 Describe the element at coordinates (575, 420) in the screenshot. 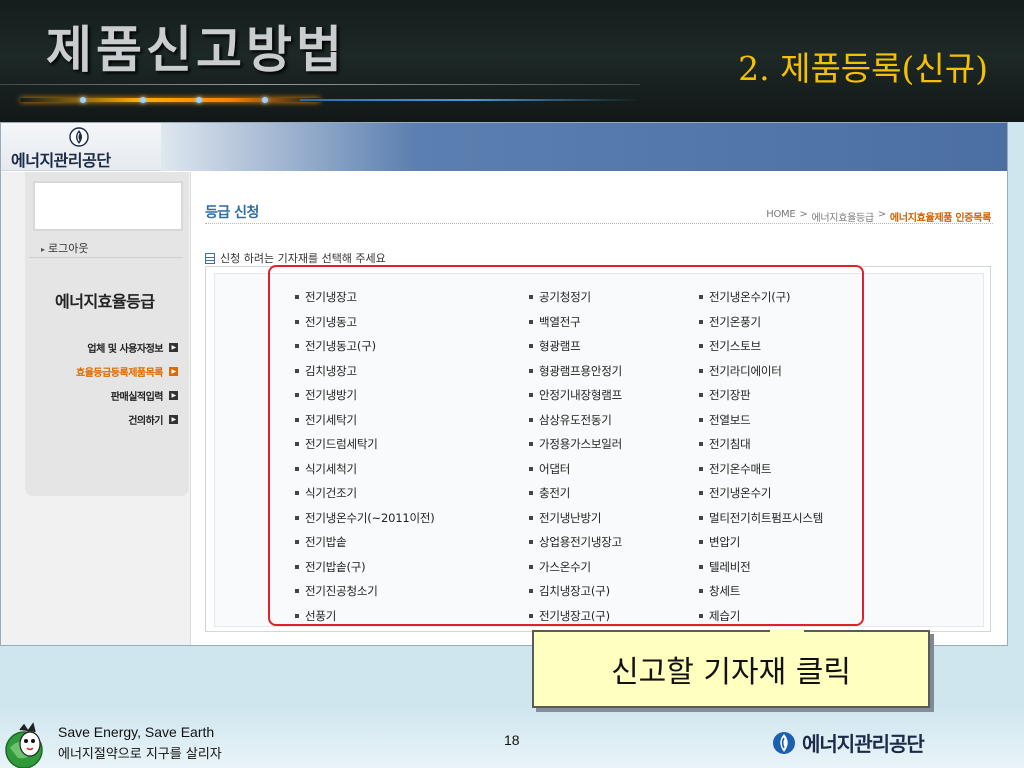

I see `device-item: 삼상유도전동기` at that location.